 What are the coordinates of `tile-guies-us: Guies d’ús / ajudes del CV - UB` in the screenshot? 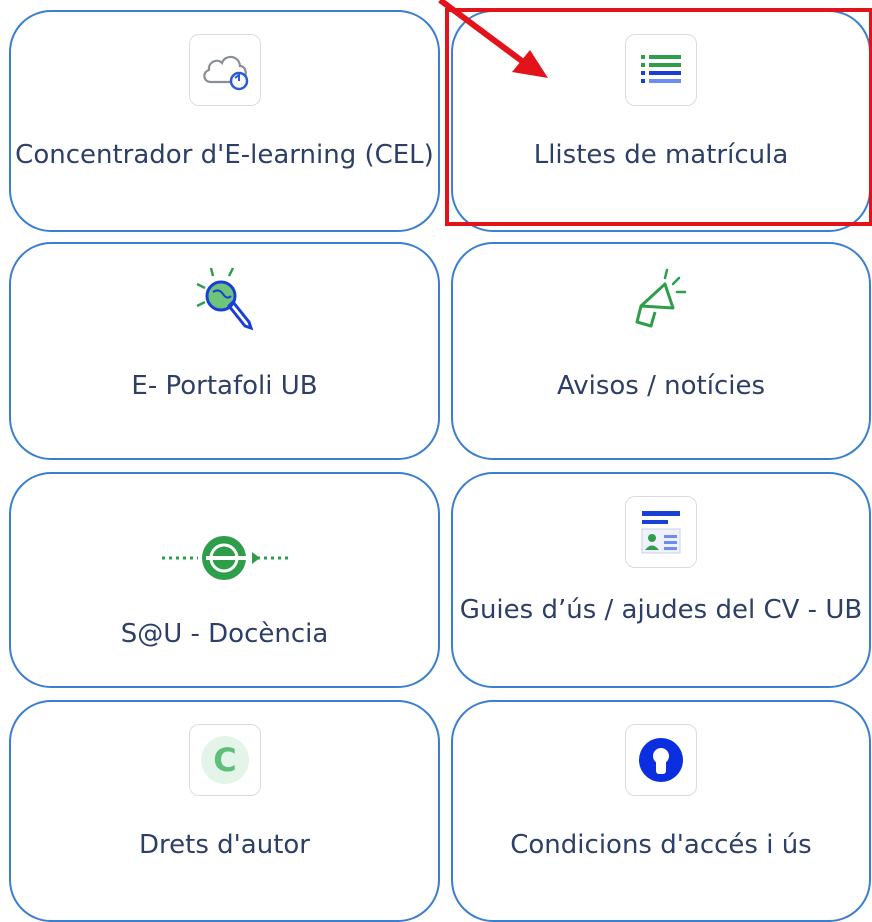 It's located at (661, 580).